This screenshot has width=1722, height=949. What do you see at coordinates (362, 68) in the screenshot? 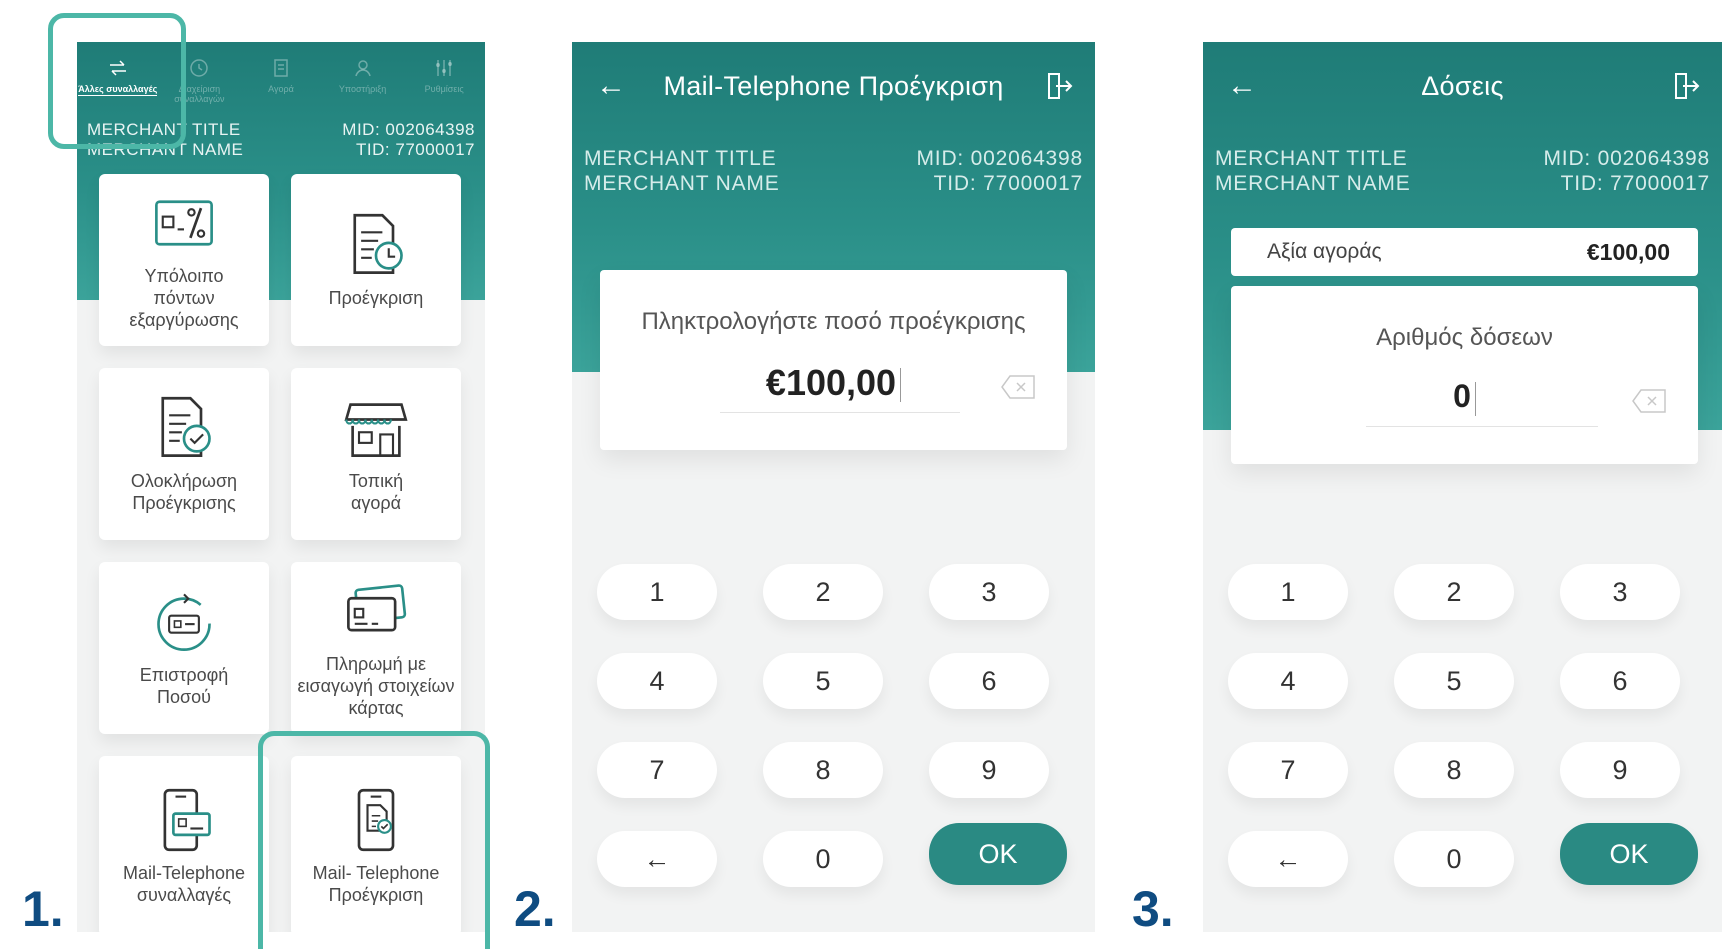
I see `support-icon` at bounding box center [362, 68].